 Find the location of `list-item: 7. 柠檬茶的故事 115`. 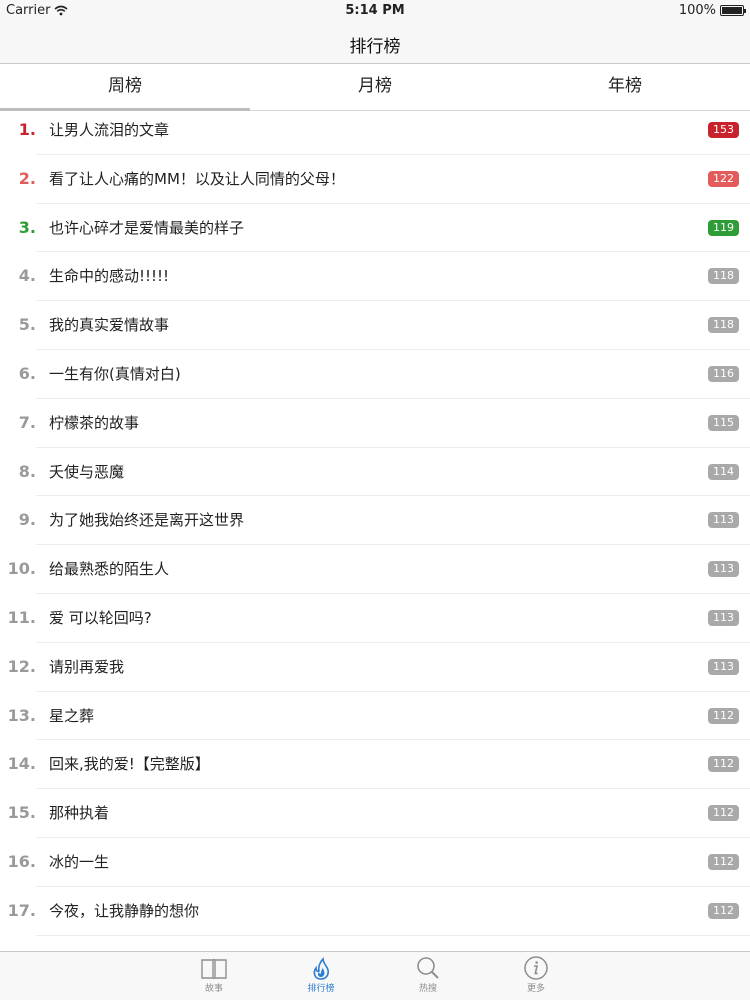

list-item: 7. 柠檬茶的故事 115 is located at coordinates (375, 423).